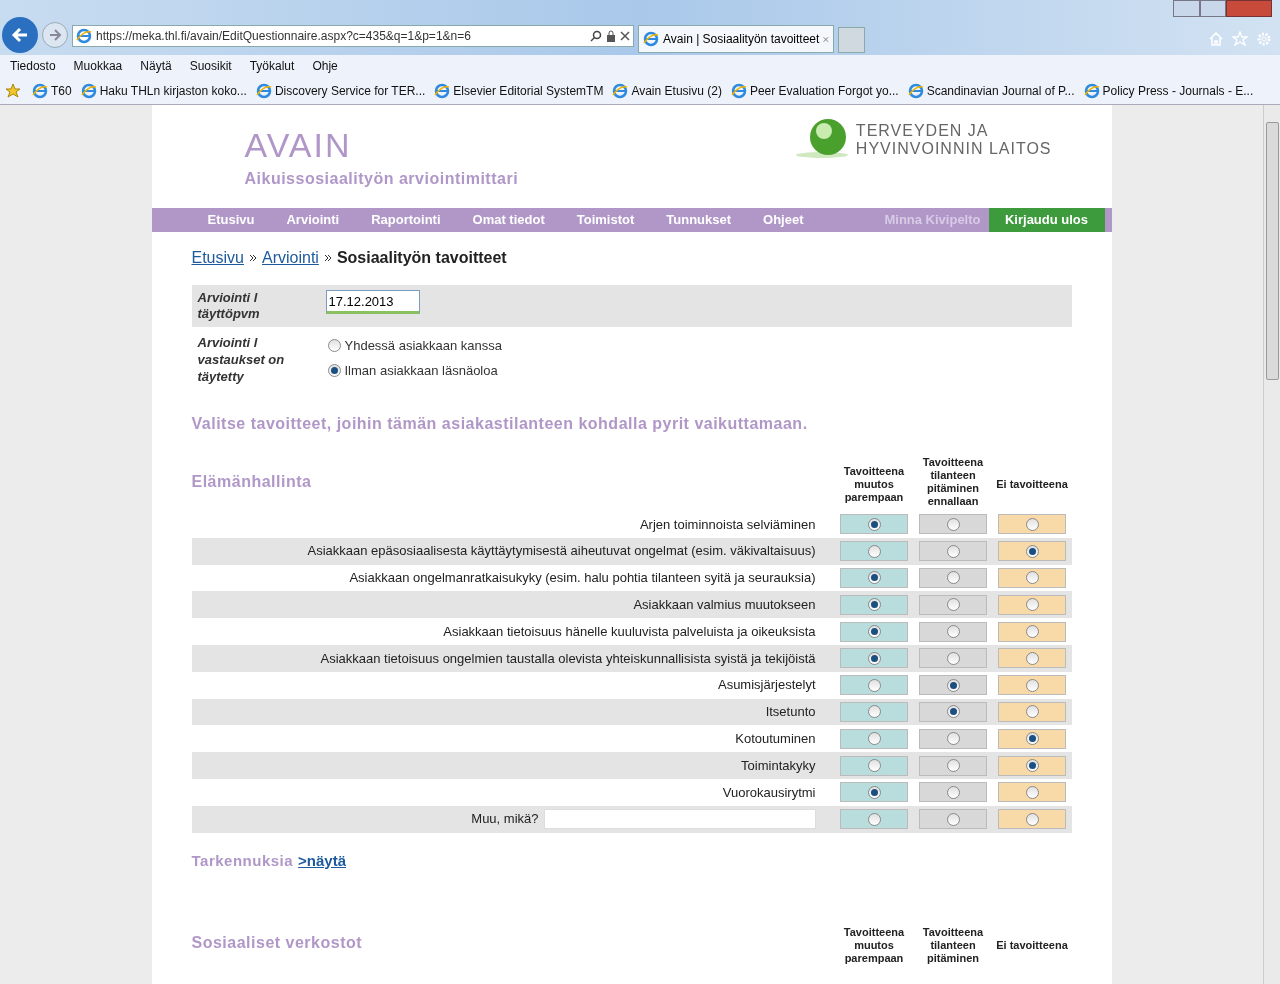  What do you see at coordinates (679, 819) in the screenshot?
I see `text-input` at bounding box center [679, 819].